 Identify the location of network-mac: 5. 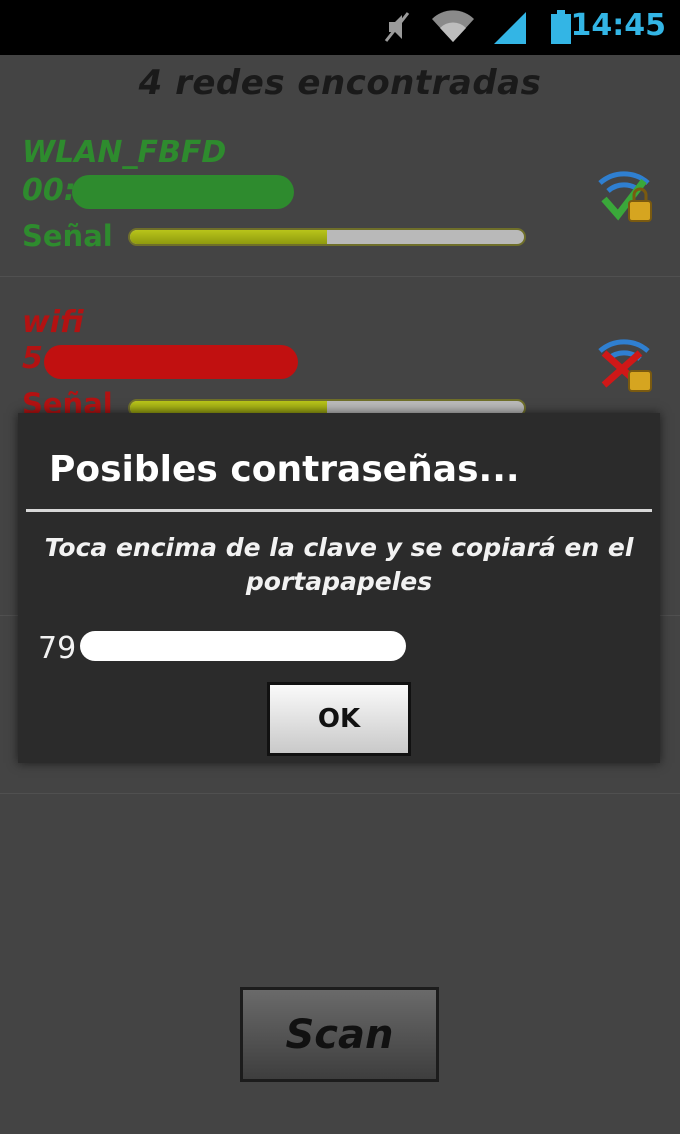
(32, 358).